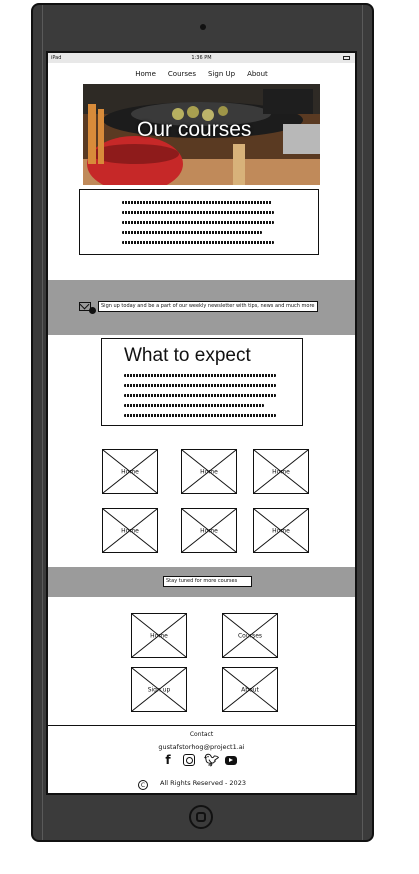 This screenshot has height=874, width=419. Describe the element at coordinates (189, 760) in the screenshot. I see `instagram-icon` at that location.